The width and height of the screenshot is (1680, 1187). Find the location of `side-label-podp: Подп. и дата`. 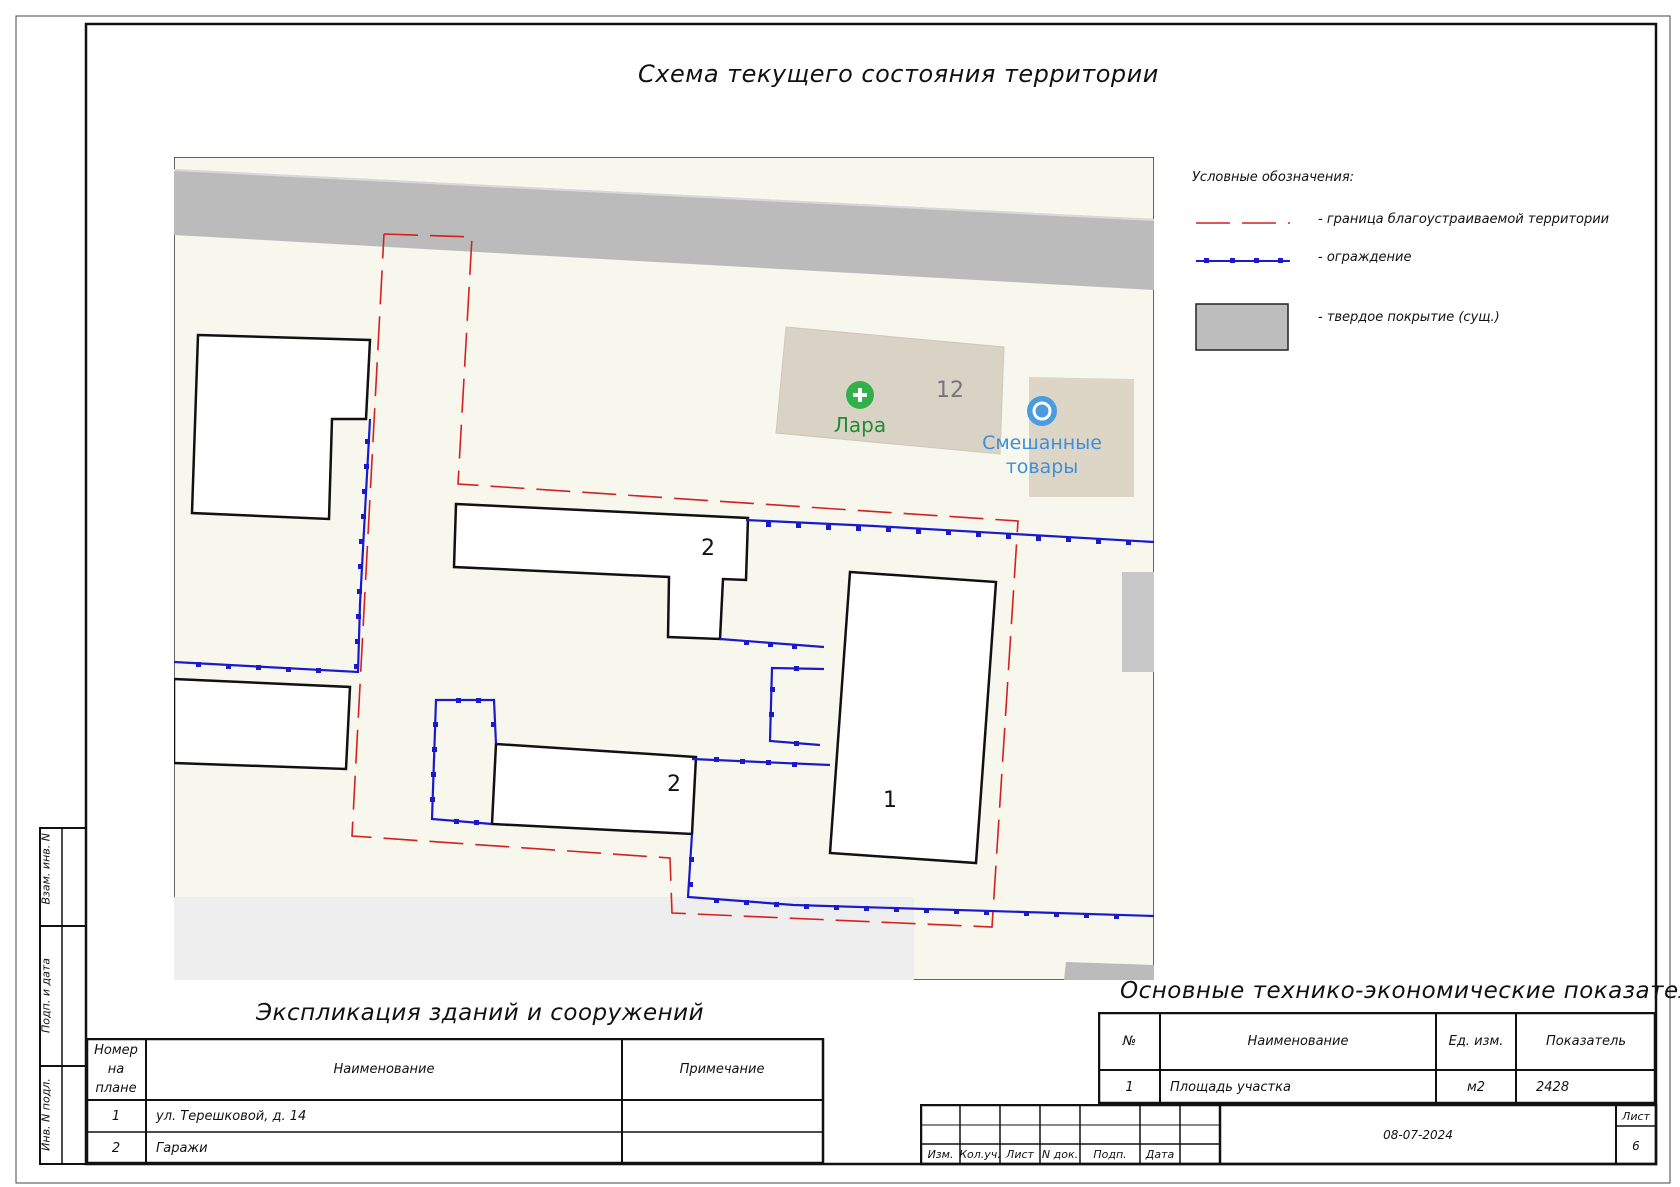

side-label-podp: Подп. и дата is located at coordinates (46, 995).